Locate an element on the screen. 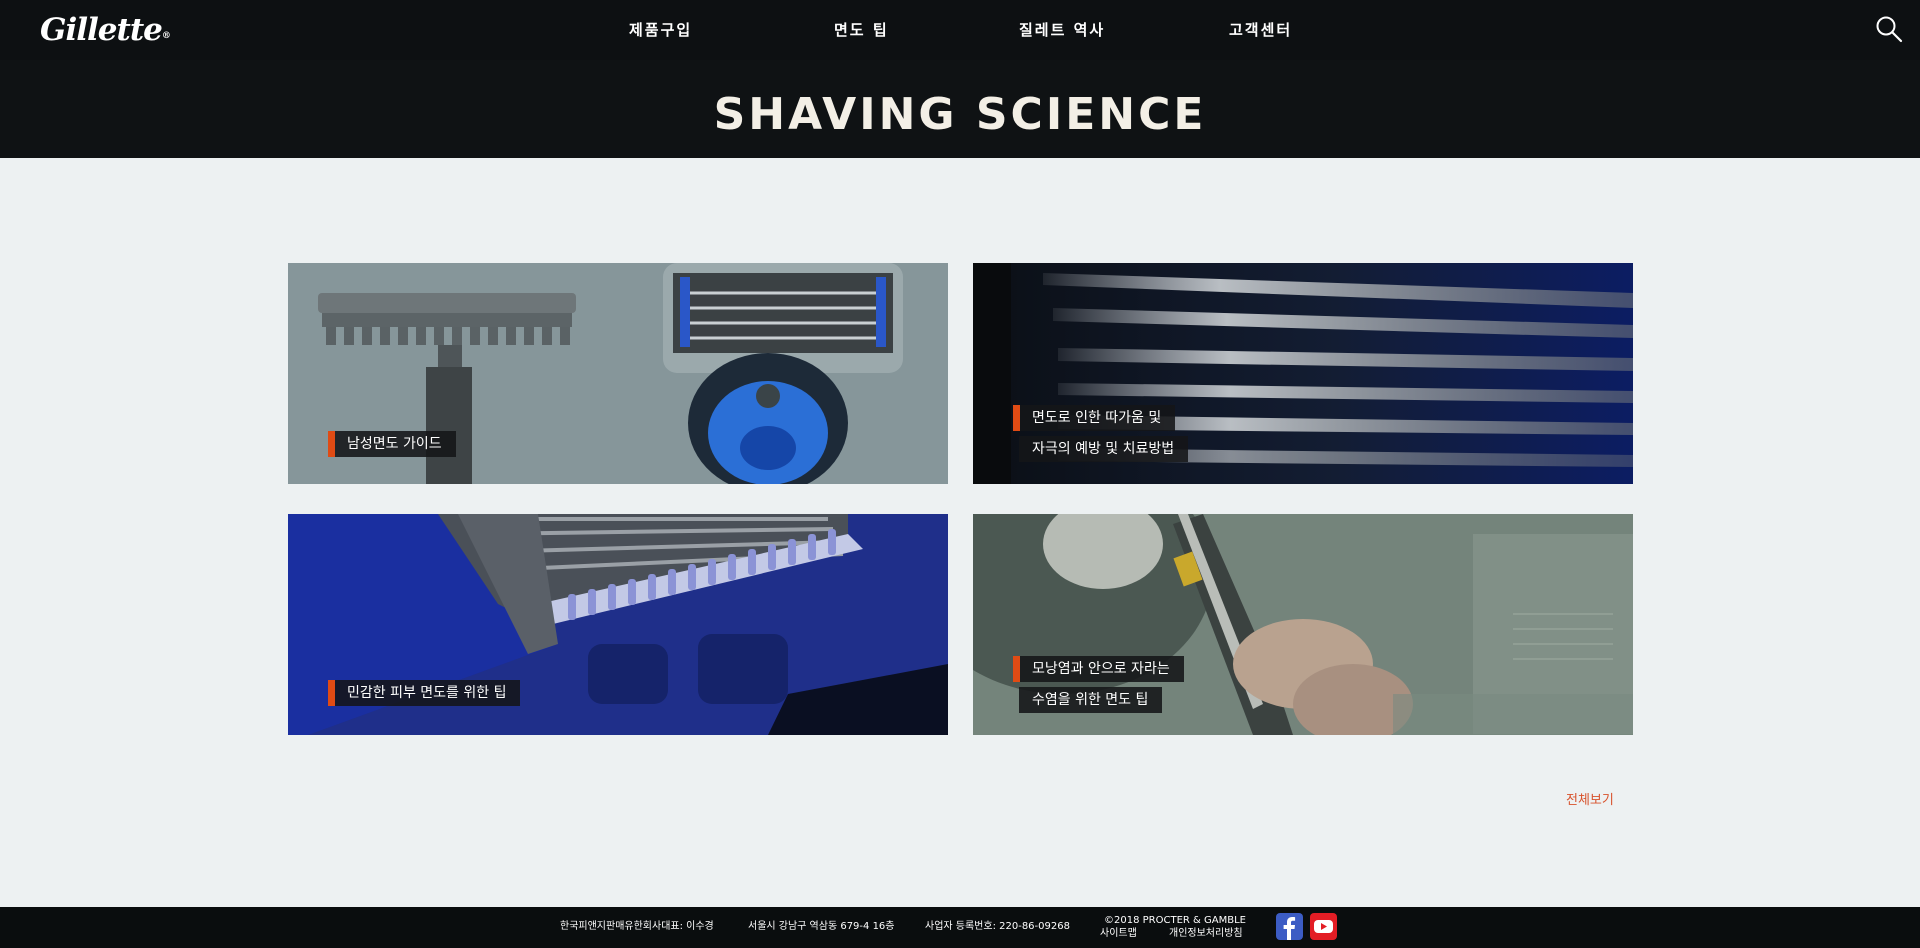  youtube-icon is located at coordinates (1323, 926).